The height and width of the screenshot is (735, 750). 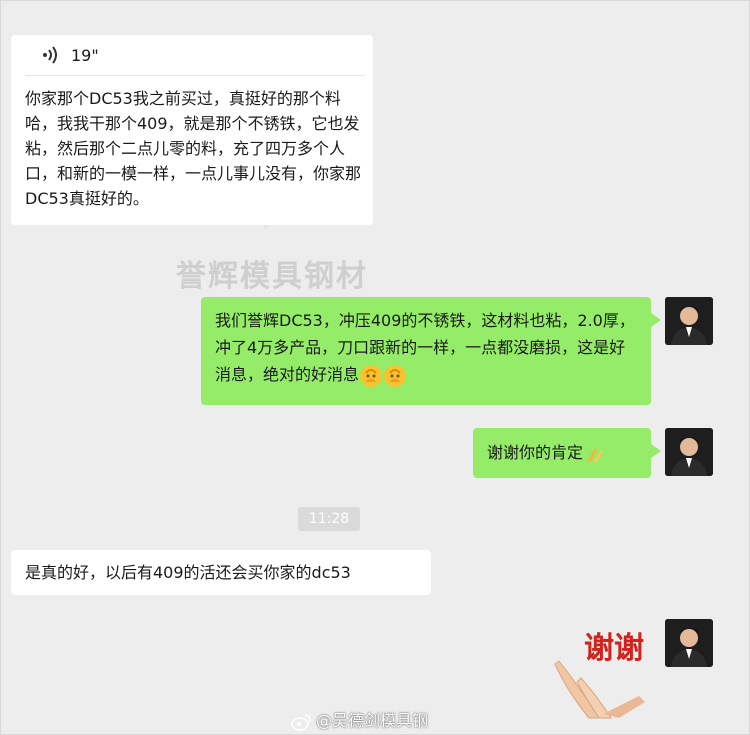 I want to click on weibo-handle: @吴德剑模具钢, so click(x=372, y=720).